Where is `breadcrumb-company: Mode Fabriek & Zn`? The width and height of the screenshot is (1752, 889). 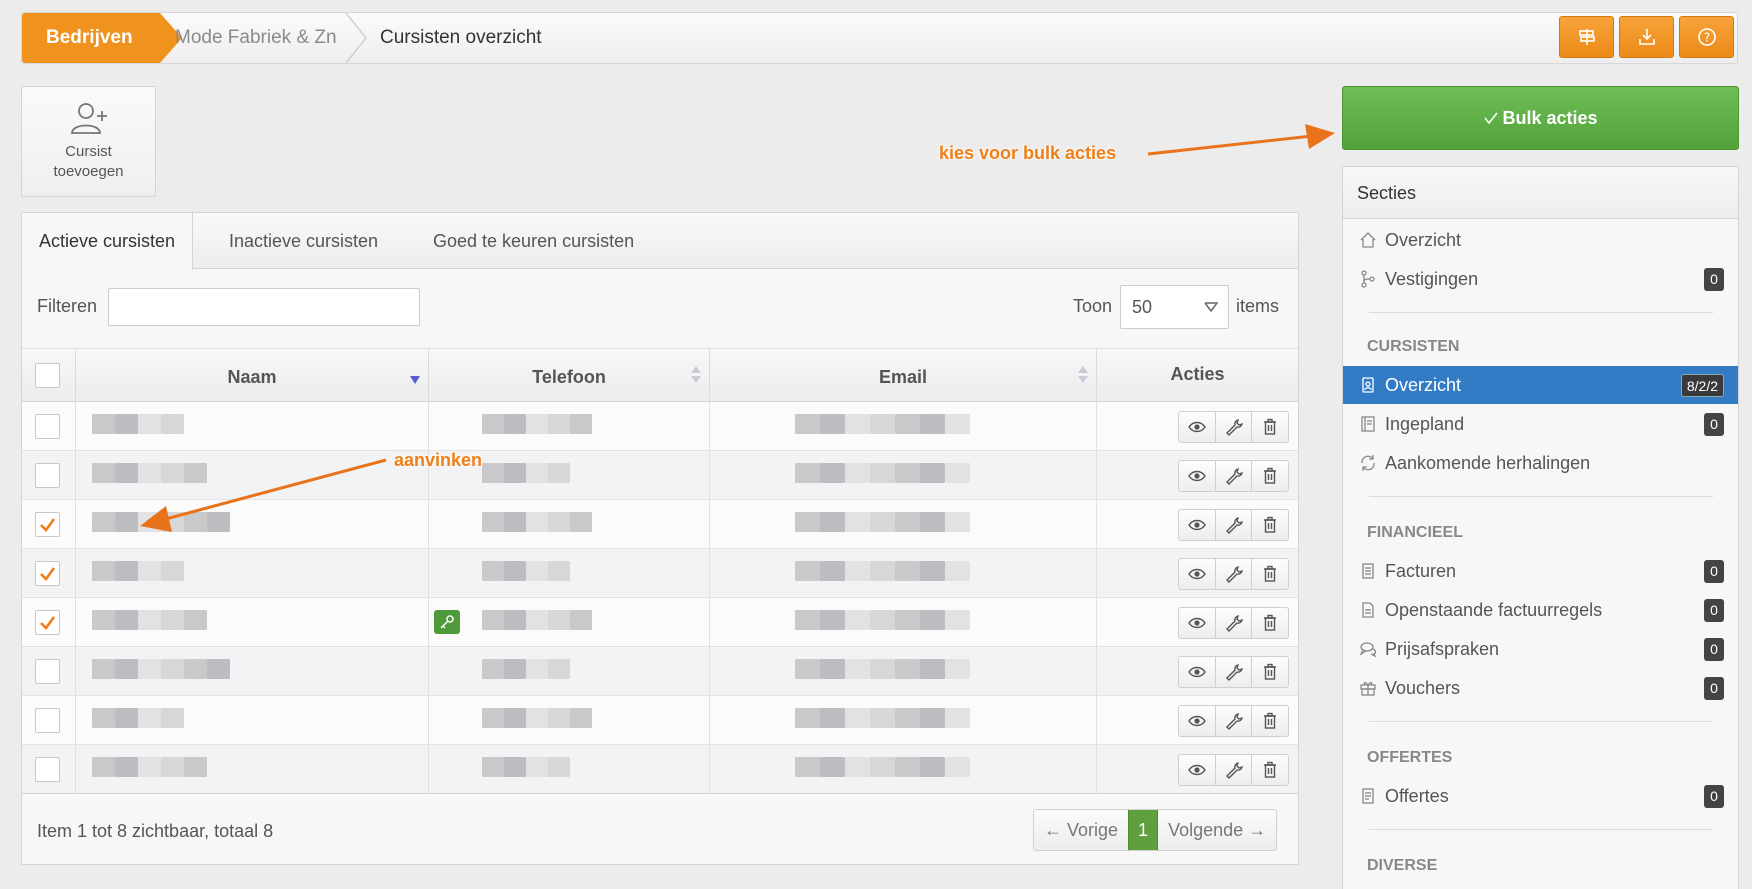 breadcrumb-company: Mode Fabriek & Zn is located at coordinates (256, 38).